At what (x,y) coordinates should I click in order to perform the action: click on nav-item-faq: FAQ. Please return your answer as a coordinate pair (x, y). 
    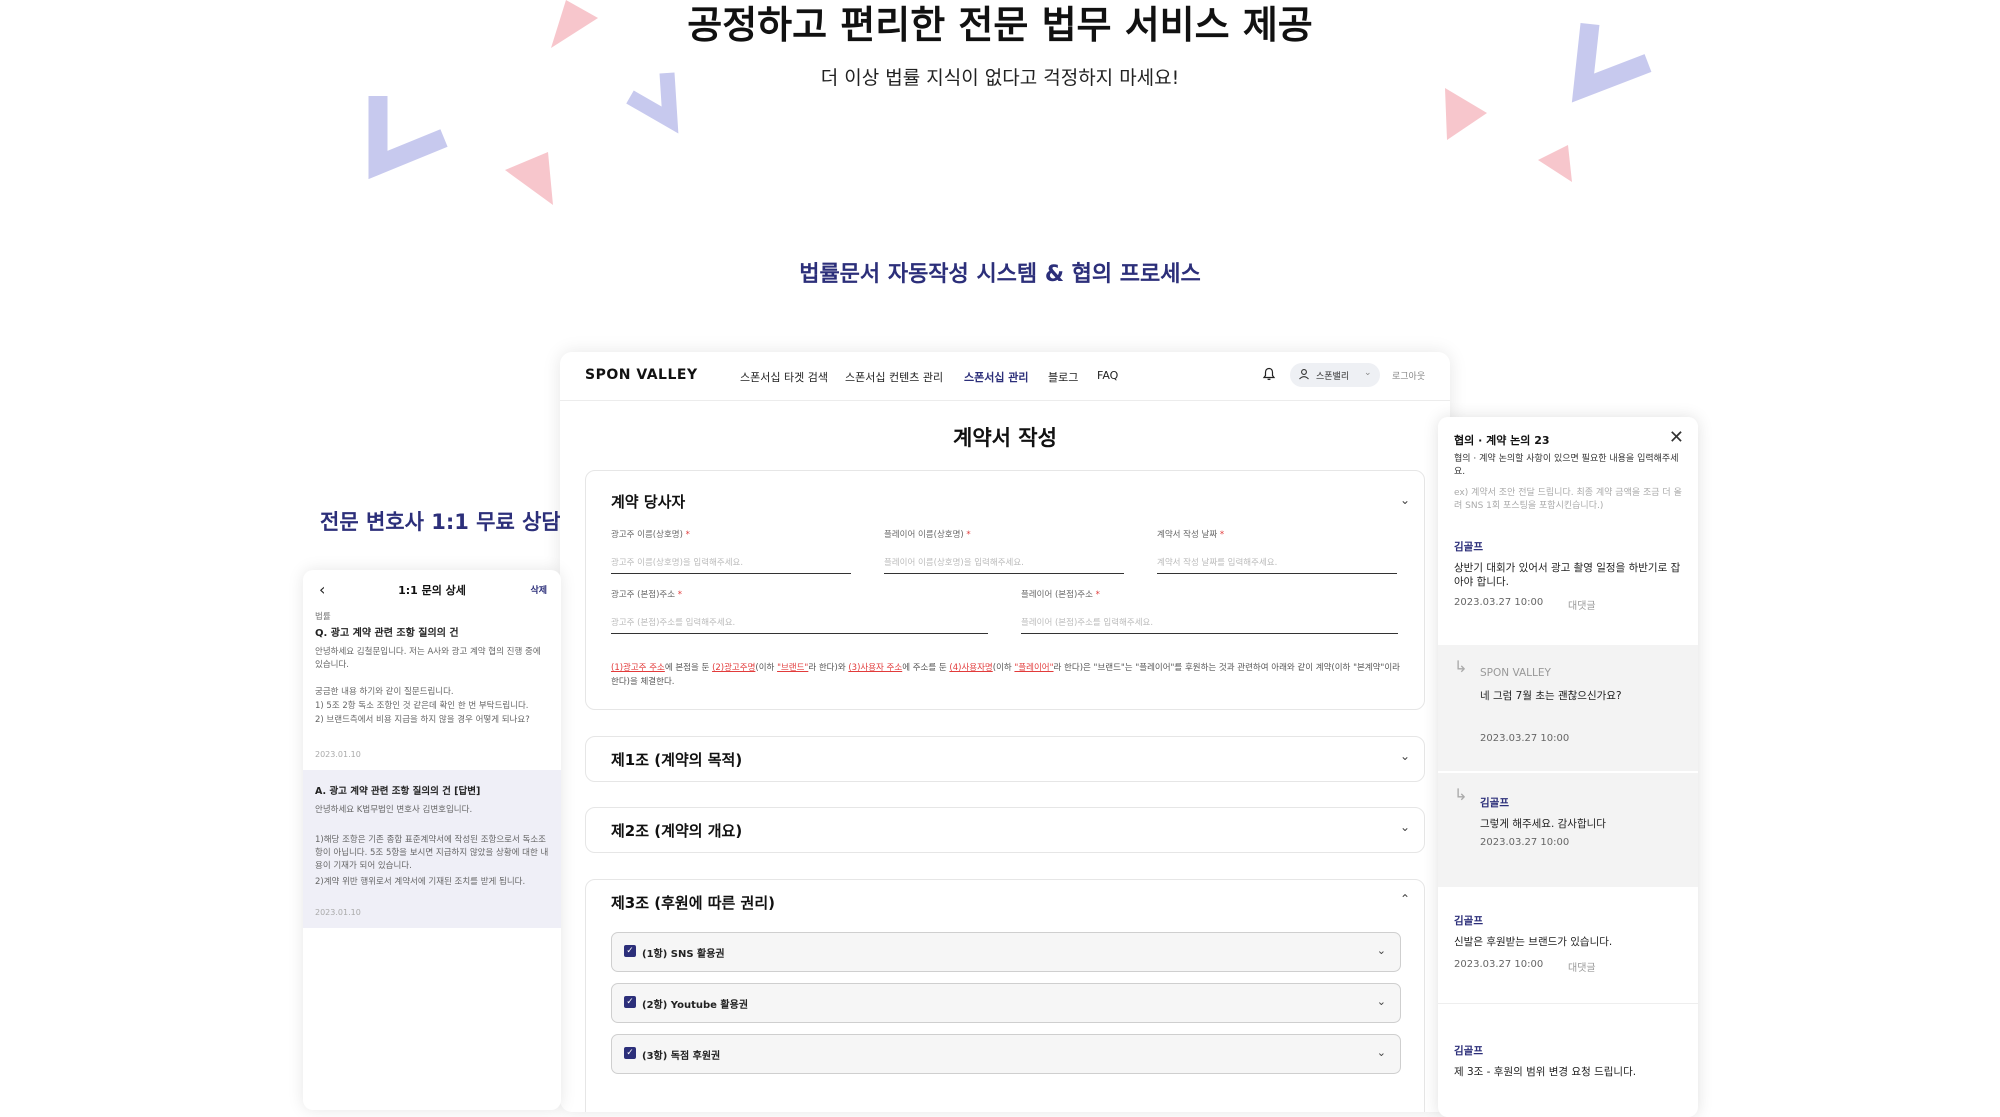
    Looking at the image, I should click on (1107, 375).